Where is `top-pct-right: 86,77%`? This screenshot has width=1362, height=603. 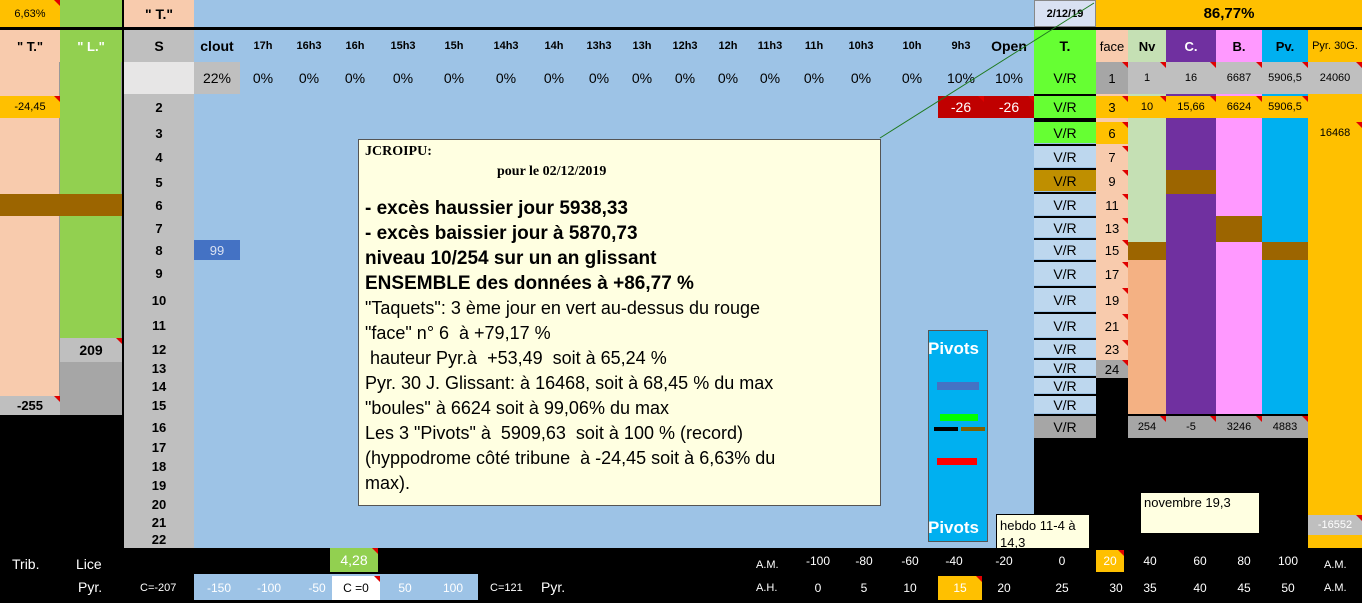 top-pct-right: 86,77% is located at coordinates (1229, 13).